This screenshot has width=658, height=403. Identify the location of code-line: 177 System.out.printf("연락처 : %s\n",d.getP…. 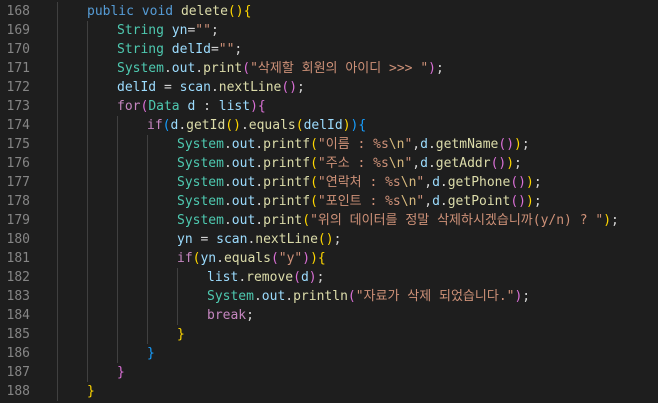
(329, 182).